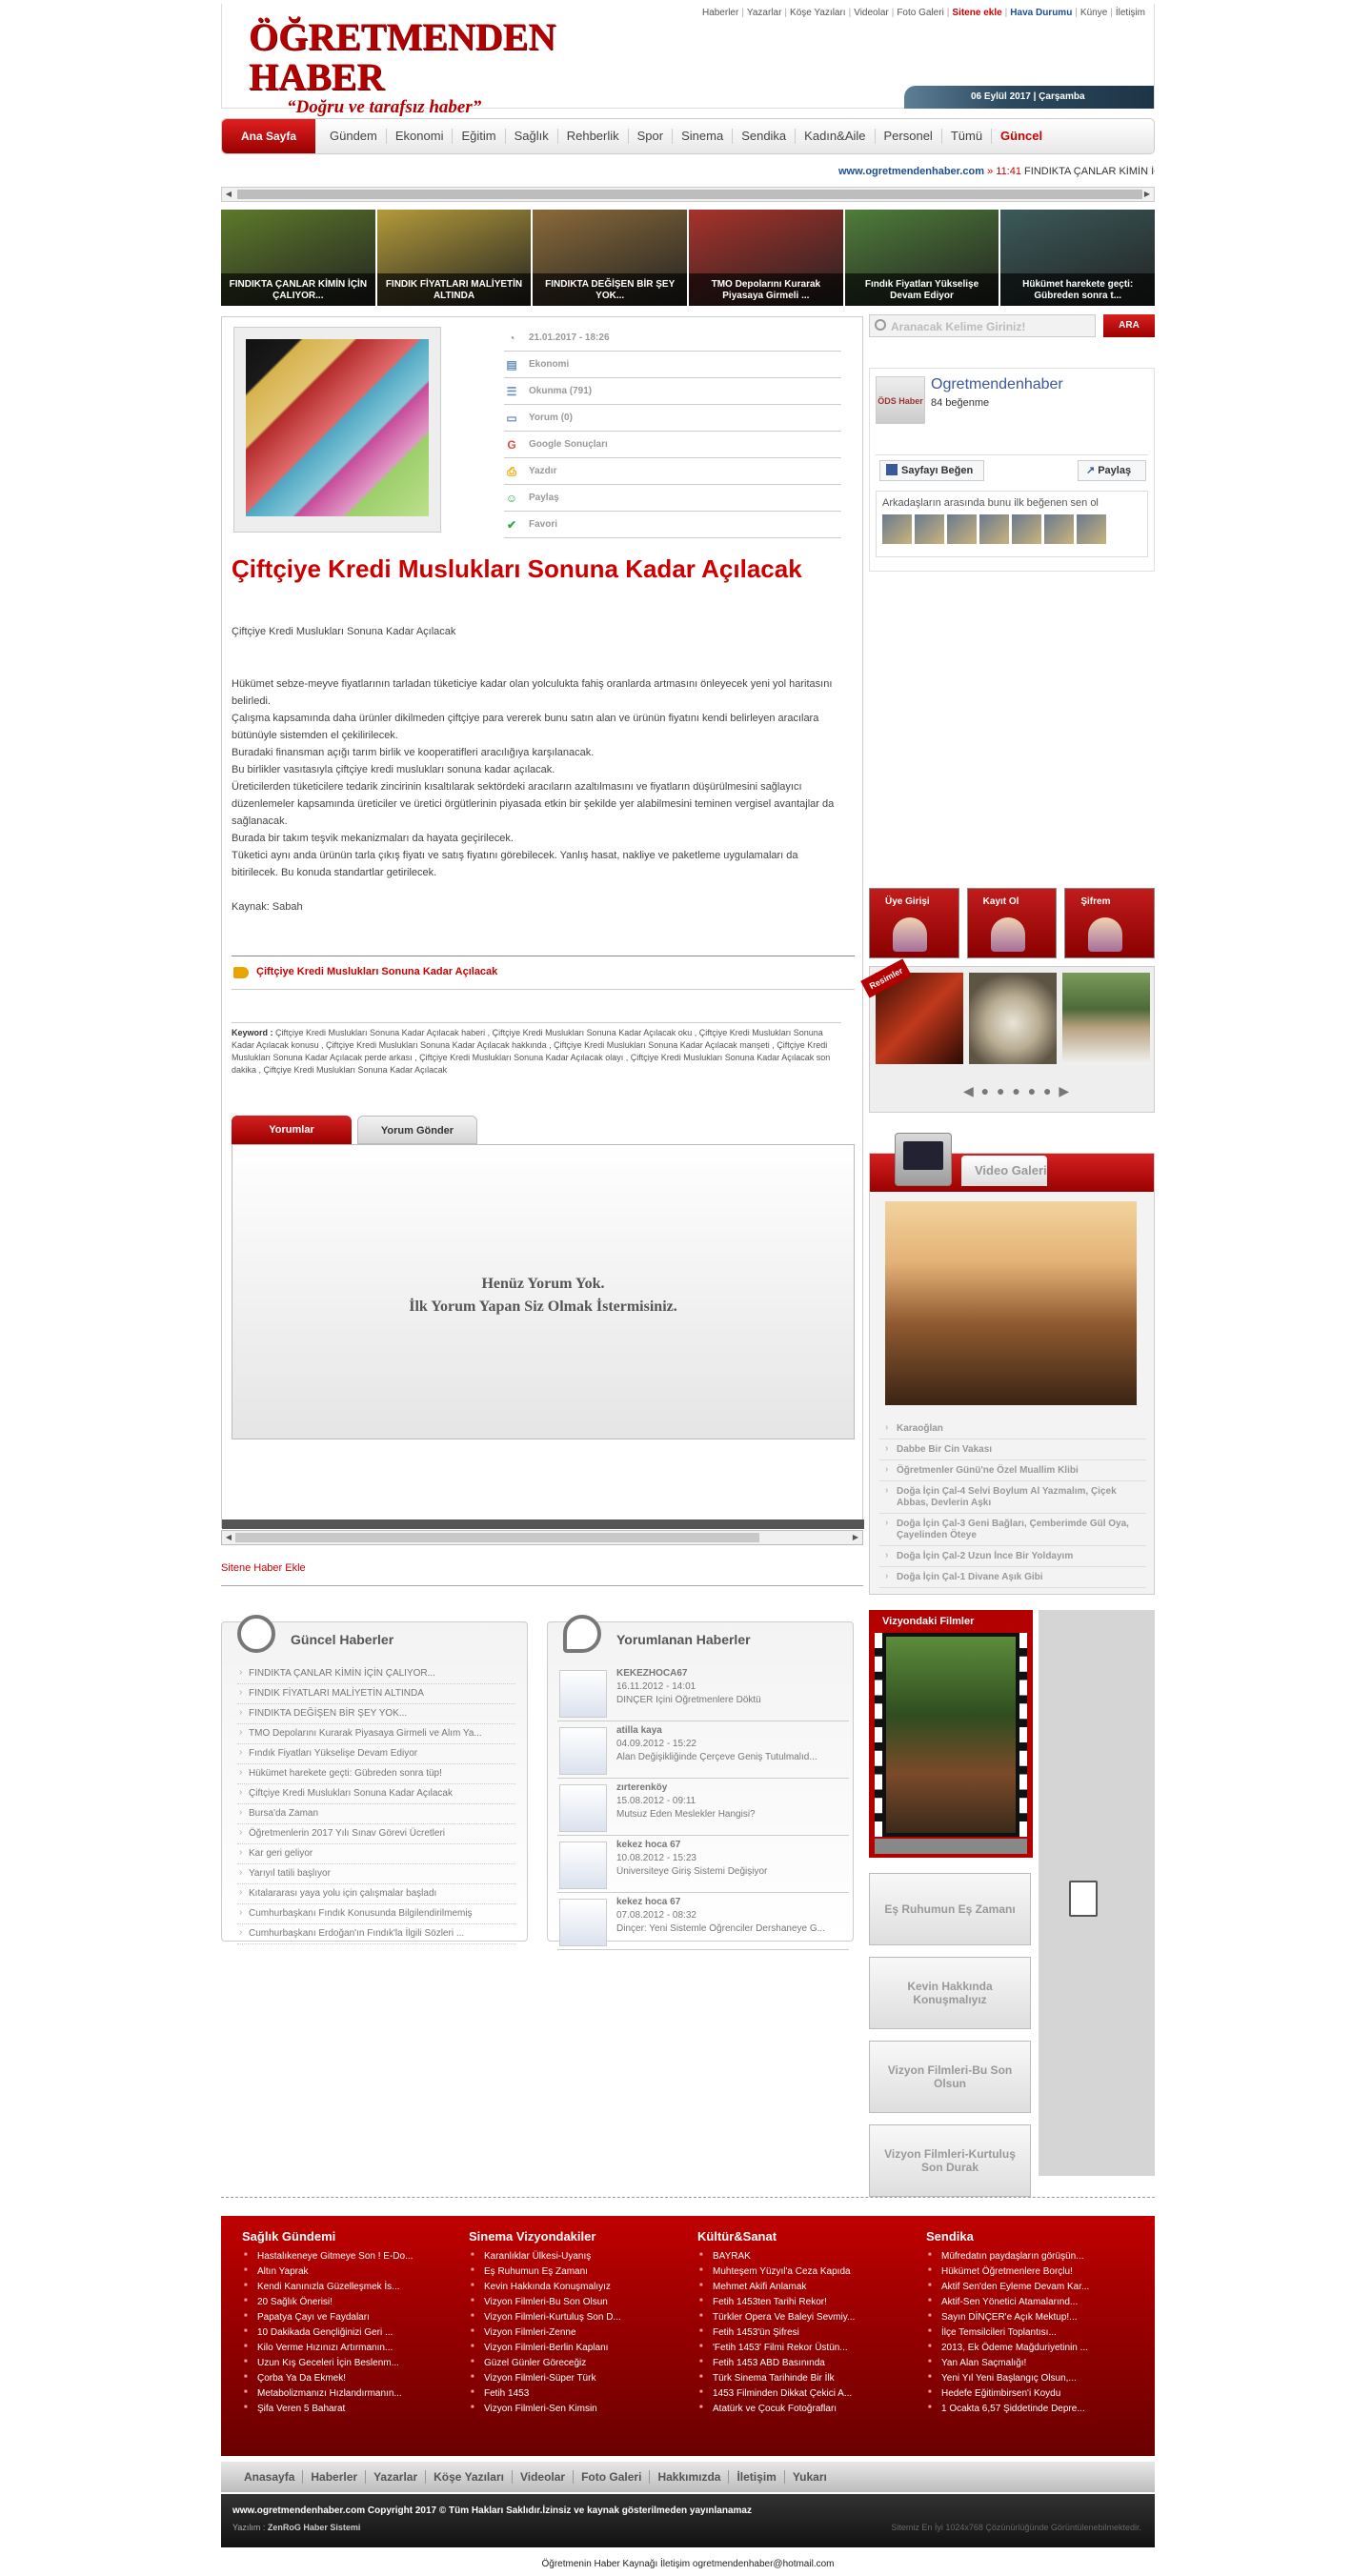 This screenshot has height=2576, width=1372. Describe the element at coordinates (1012, 1557) in the screenshot. I see `video-item: Doğa İçin Çal-2 Uzun İnce Bir Yoldayım` at that location.